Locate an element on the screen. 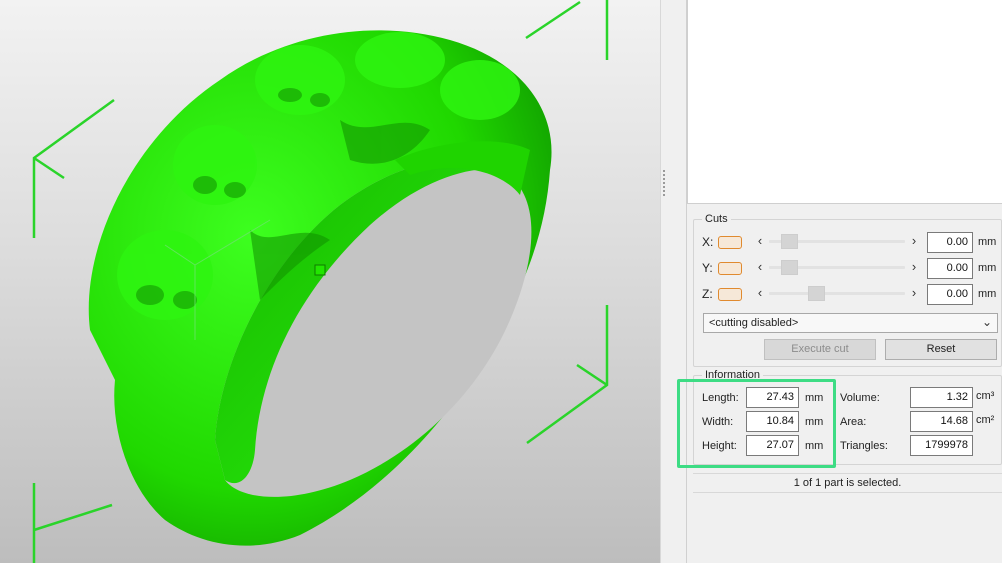 Image resolution: width=1002 pixels, height=563 pixels. volume-label: Volume: is located at coordinates (860, 398).